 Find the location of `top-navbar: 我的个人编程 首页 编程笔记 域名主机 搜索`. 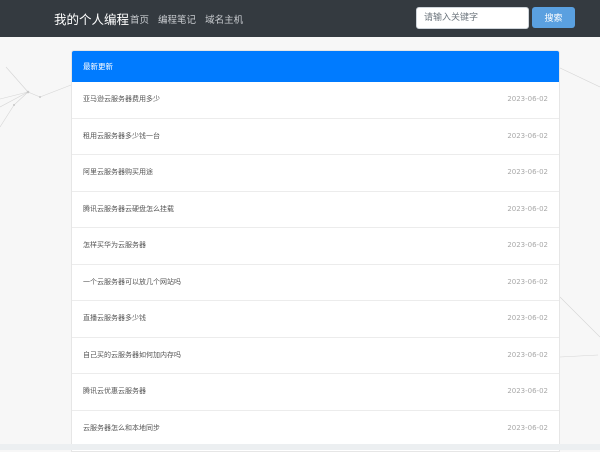

top-navbar: 我的个人编程 首页 编程笔记 域名主机 搜索 is located at coordinates (300, 18).